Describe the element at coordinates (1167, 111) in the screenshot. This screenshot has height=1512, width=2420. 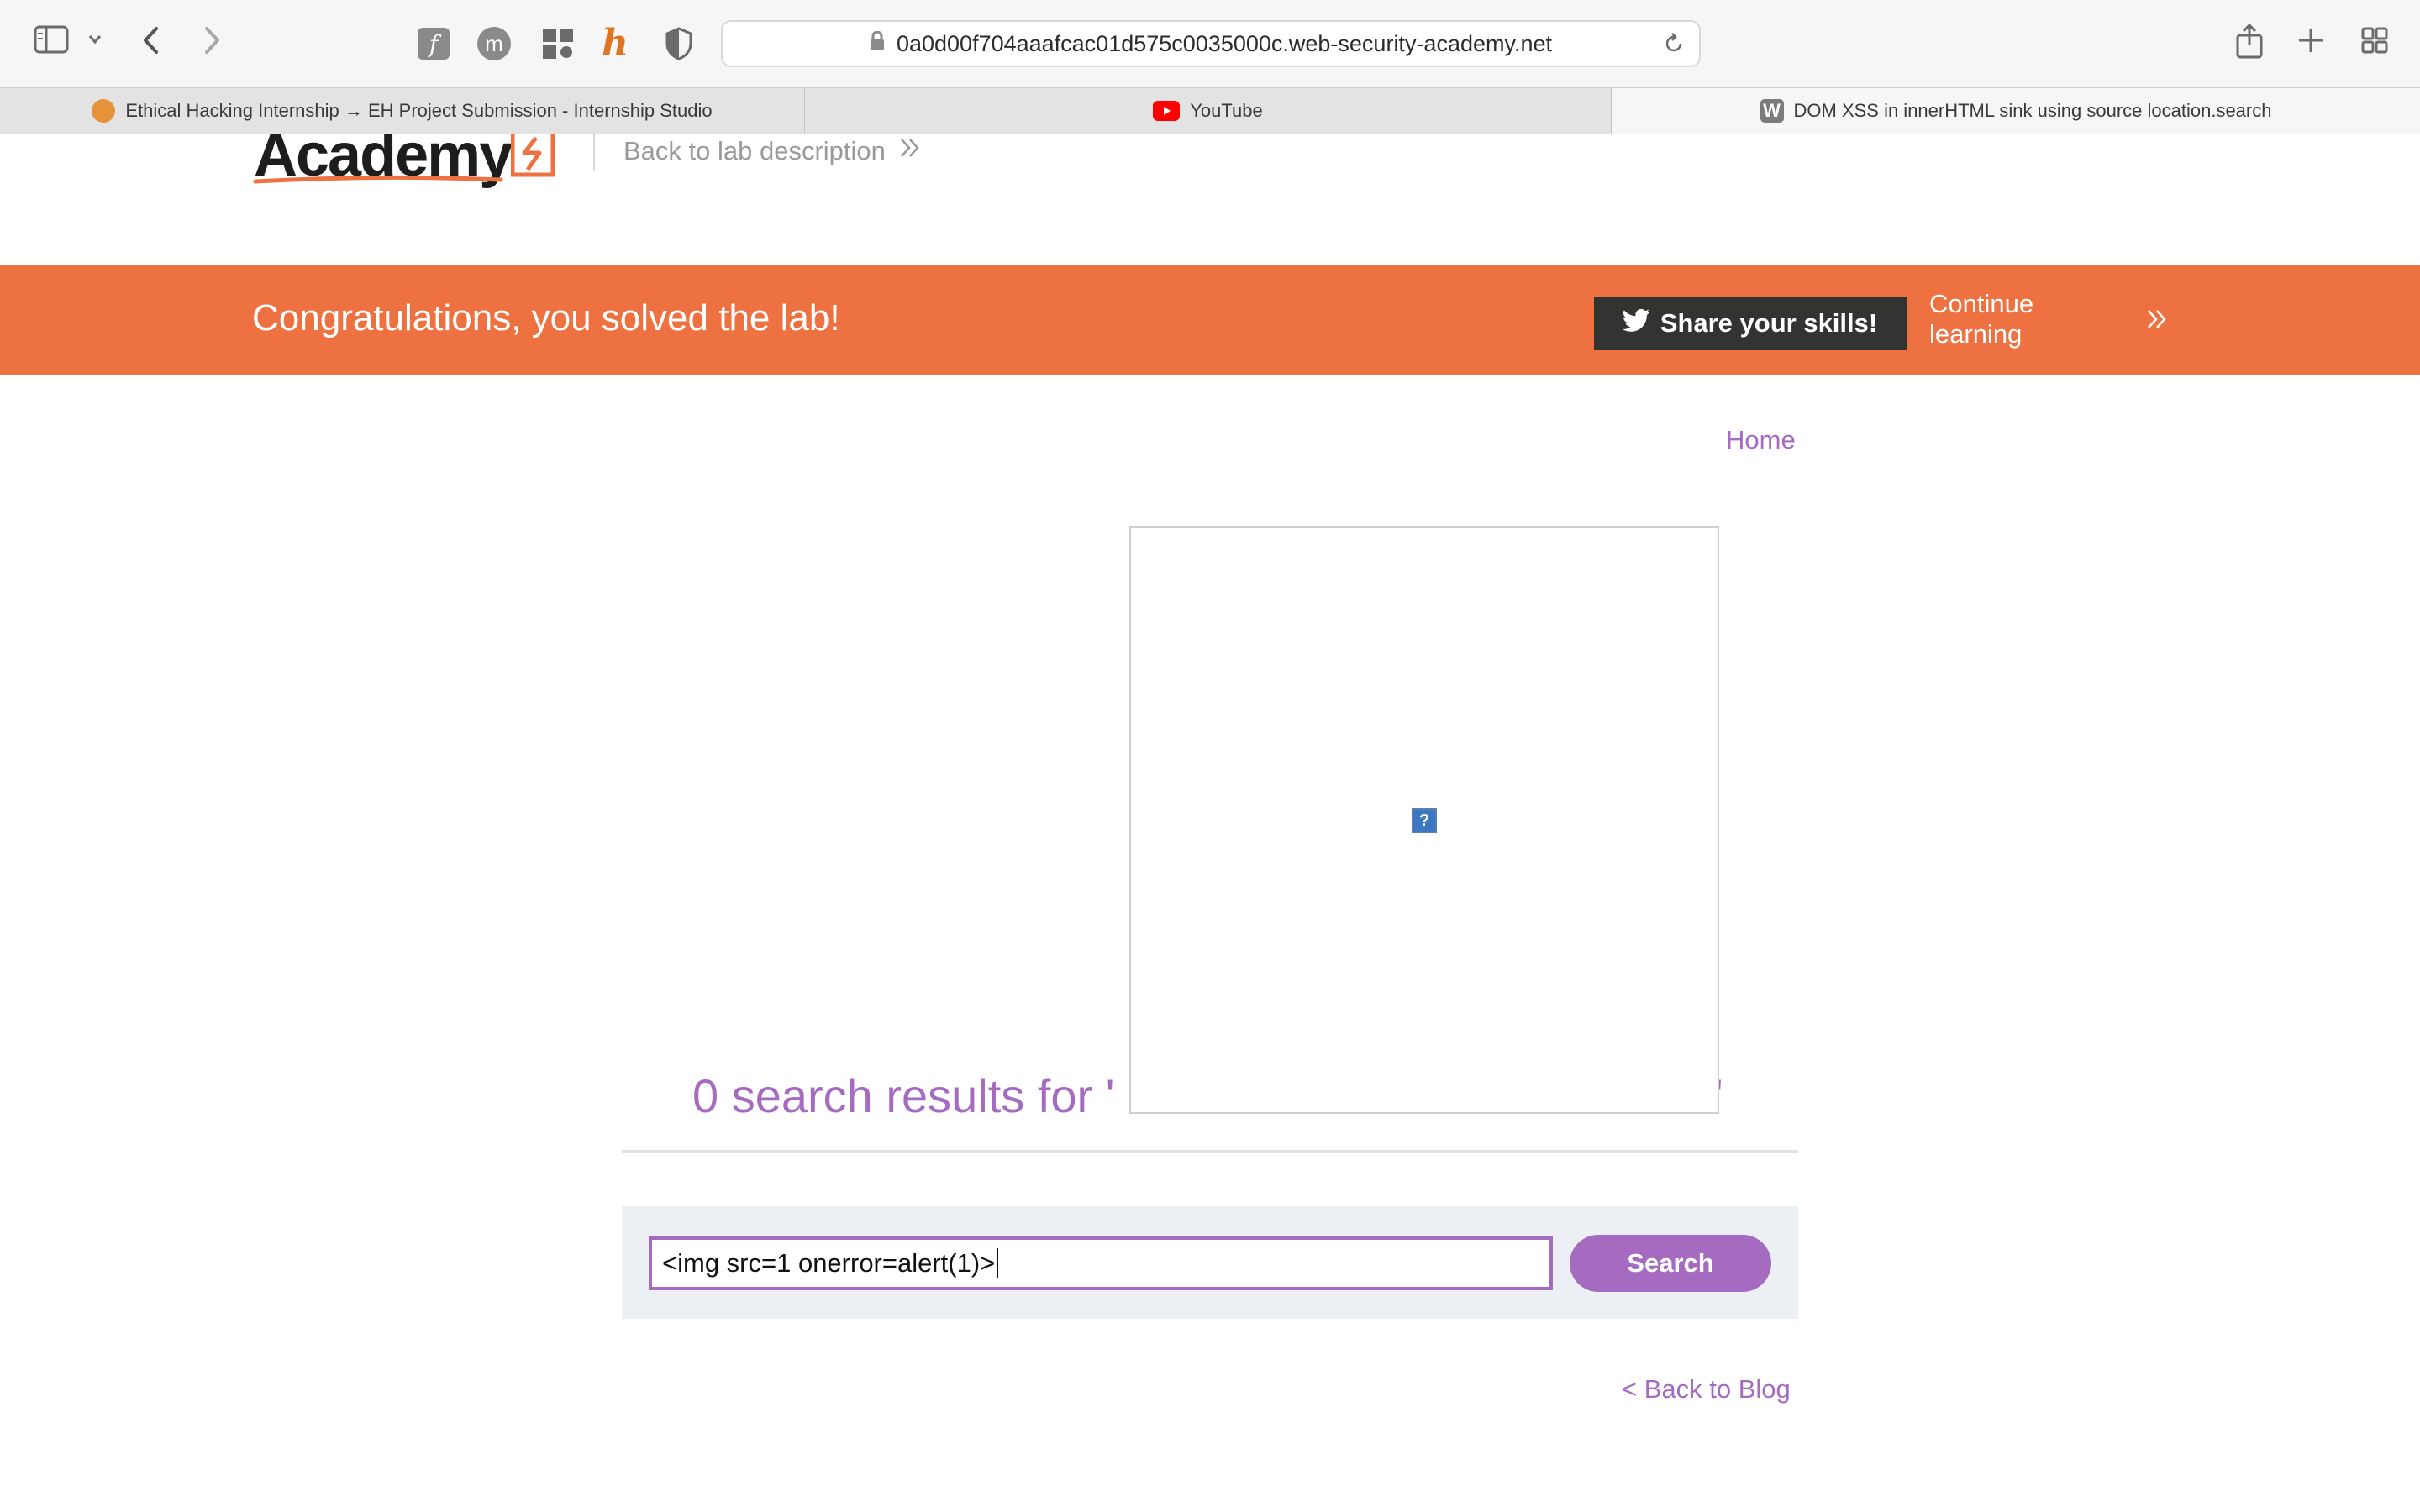
I see `youtube-favicon-icon` at that location.